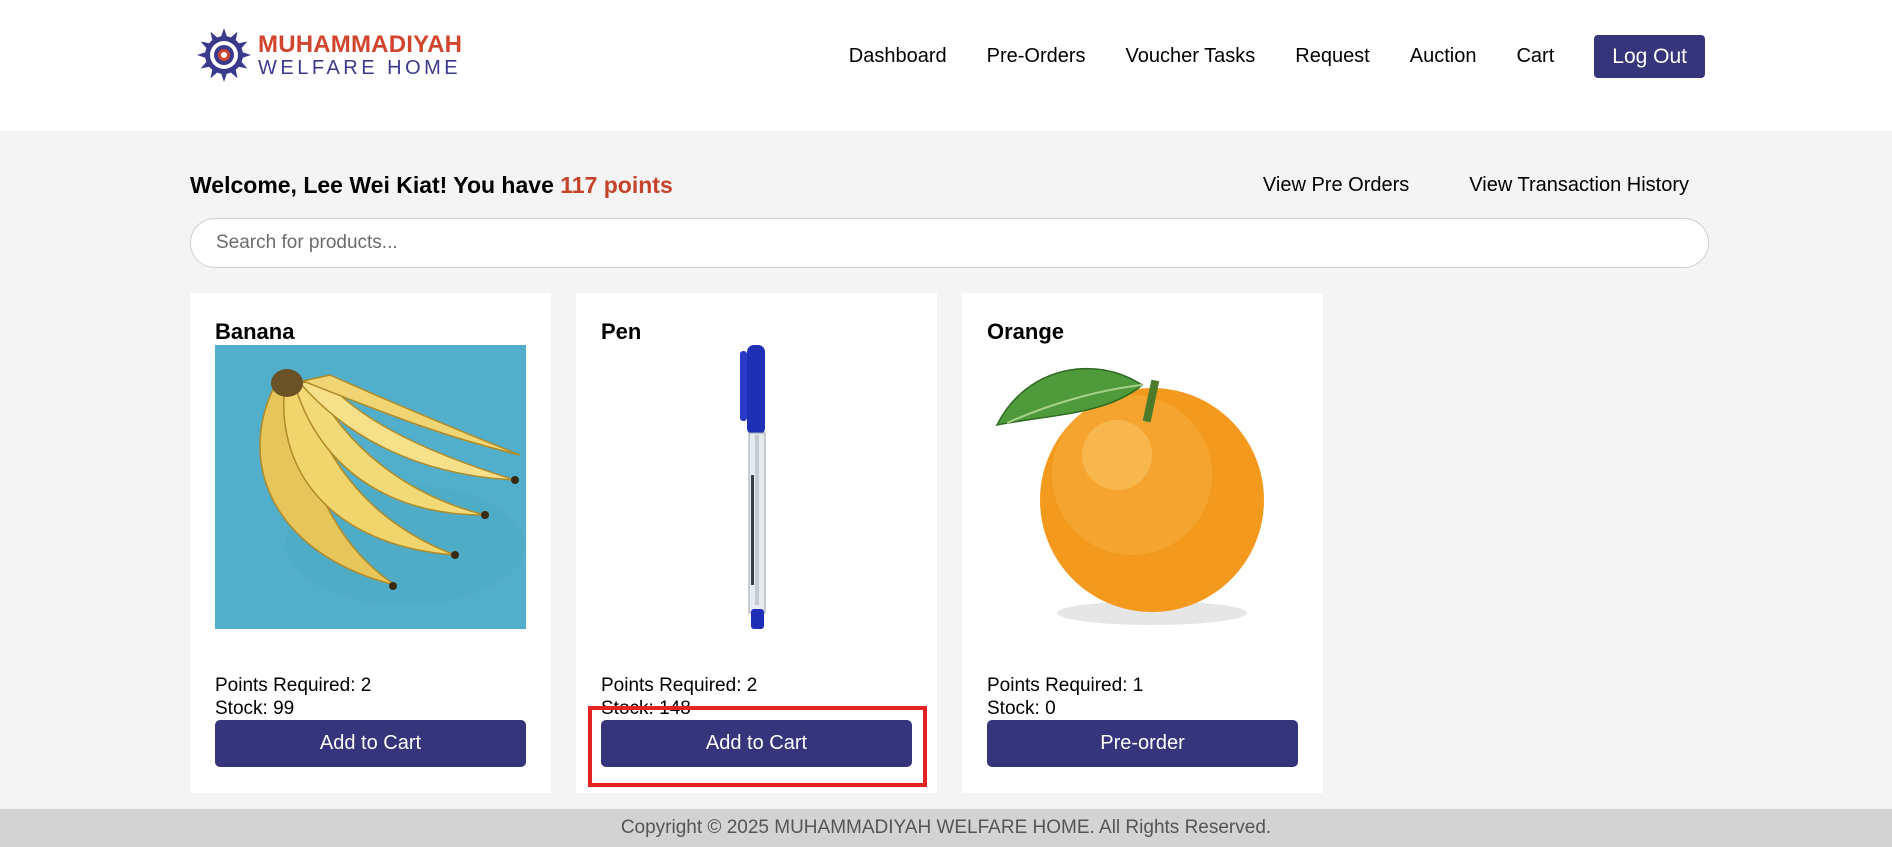  I want to click on product-name: Pen, so click(621, 331).